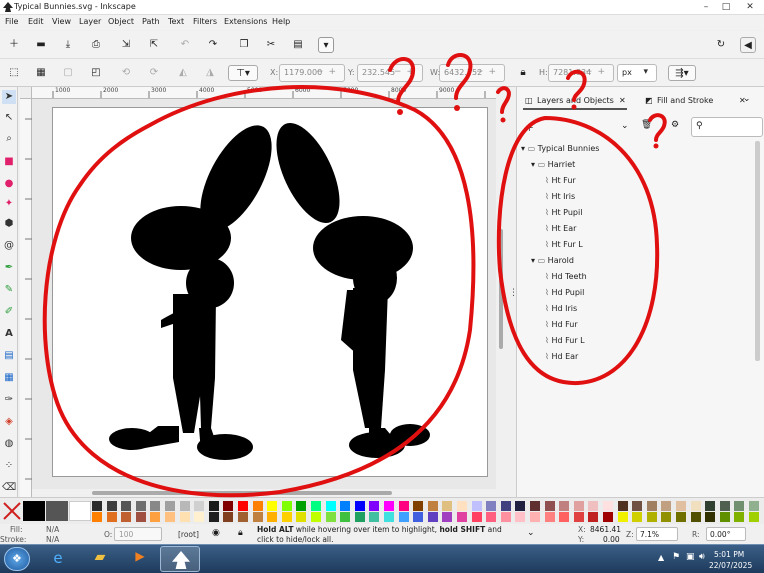 This screenshot has height=573, width=764. What do you see at coordinates (9, 422) in the screenshot?
I see `paint-bucket-tool-icon: ◈` at bounding box center [9, 422].